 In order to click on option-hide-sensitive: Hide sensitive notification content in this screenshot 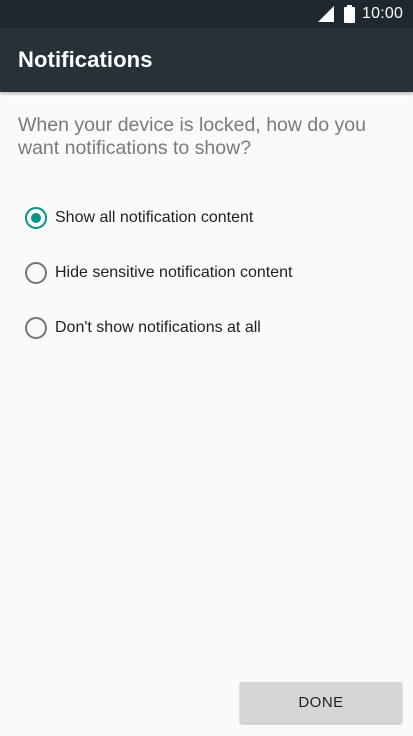, I will do `click(206, 272)`.